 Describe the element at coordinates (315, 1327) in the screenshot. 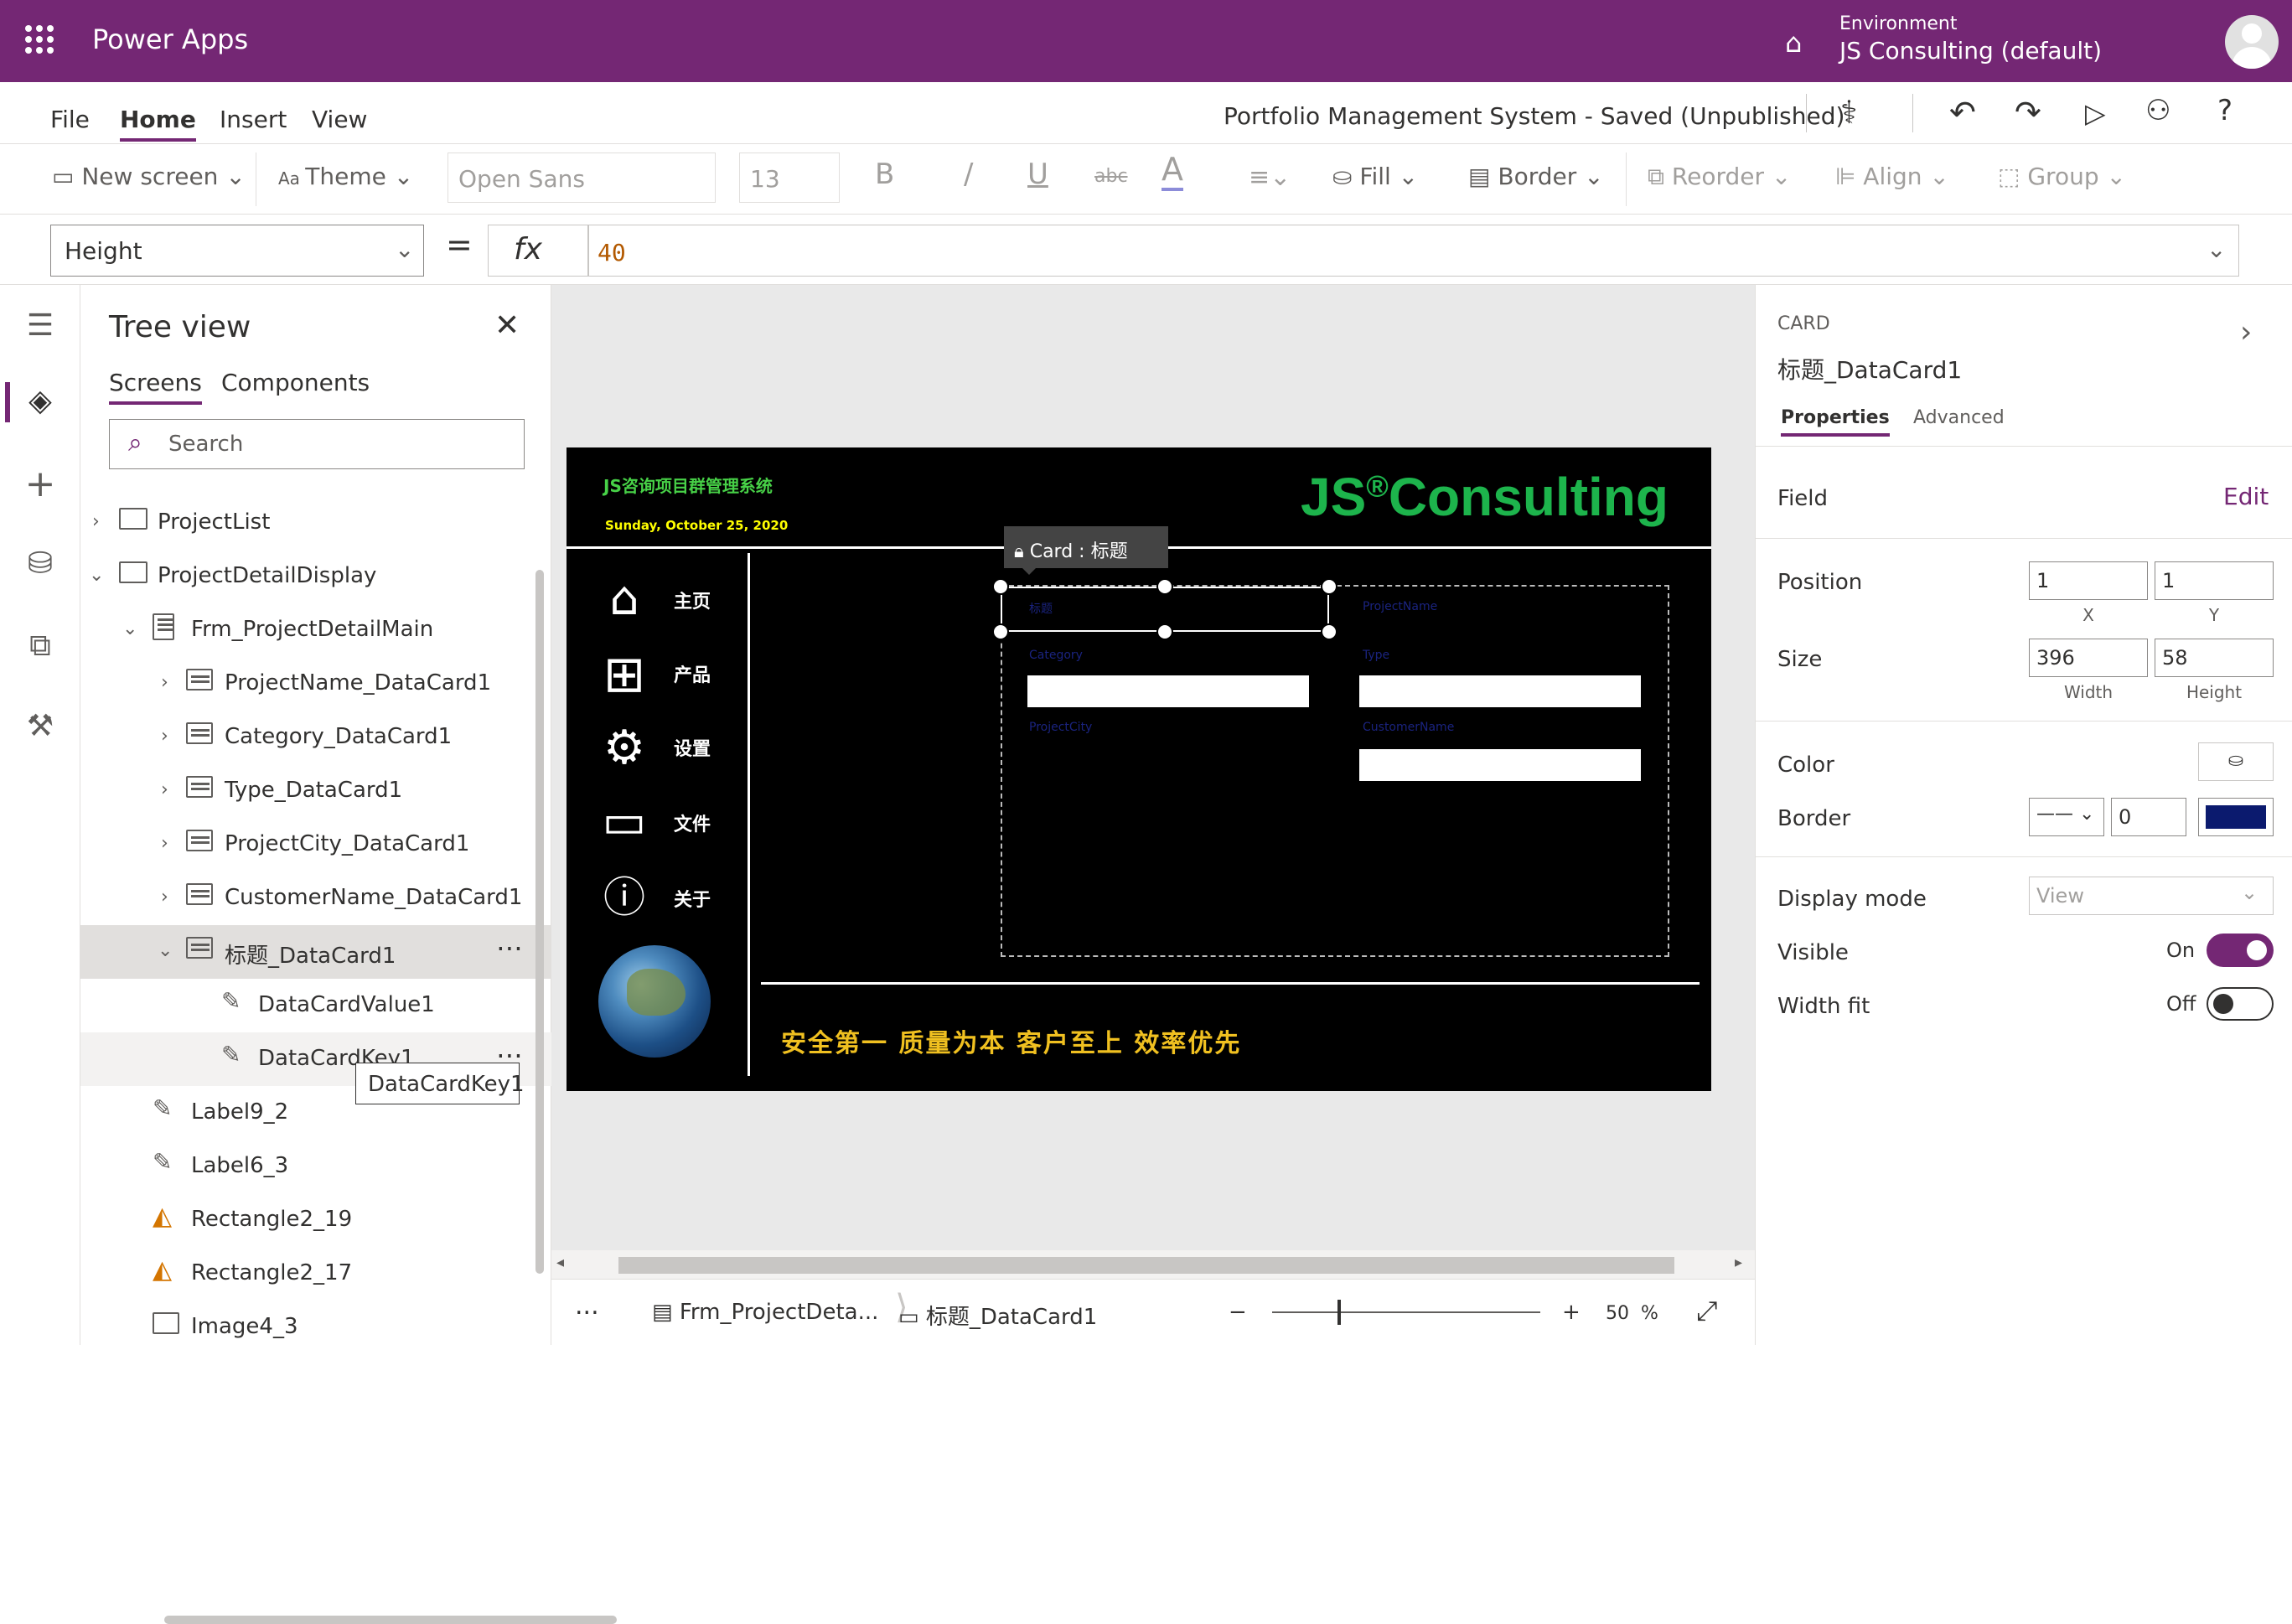

I see `tree-item: Image4_3` at that location.